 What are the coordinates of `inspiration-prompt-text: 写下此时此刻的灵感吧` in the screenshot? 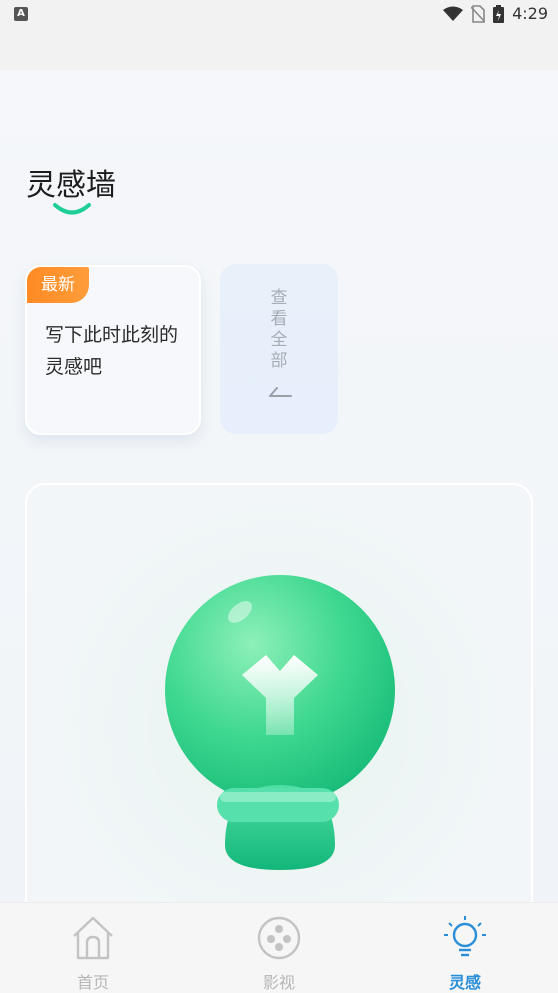 It's located at (112, 351).